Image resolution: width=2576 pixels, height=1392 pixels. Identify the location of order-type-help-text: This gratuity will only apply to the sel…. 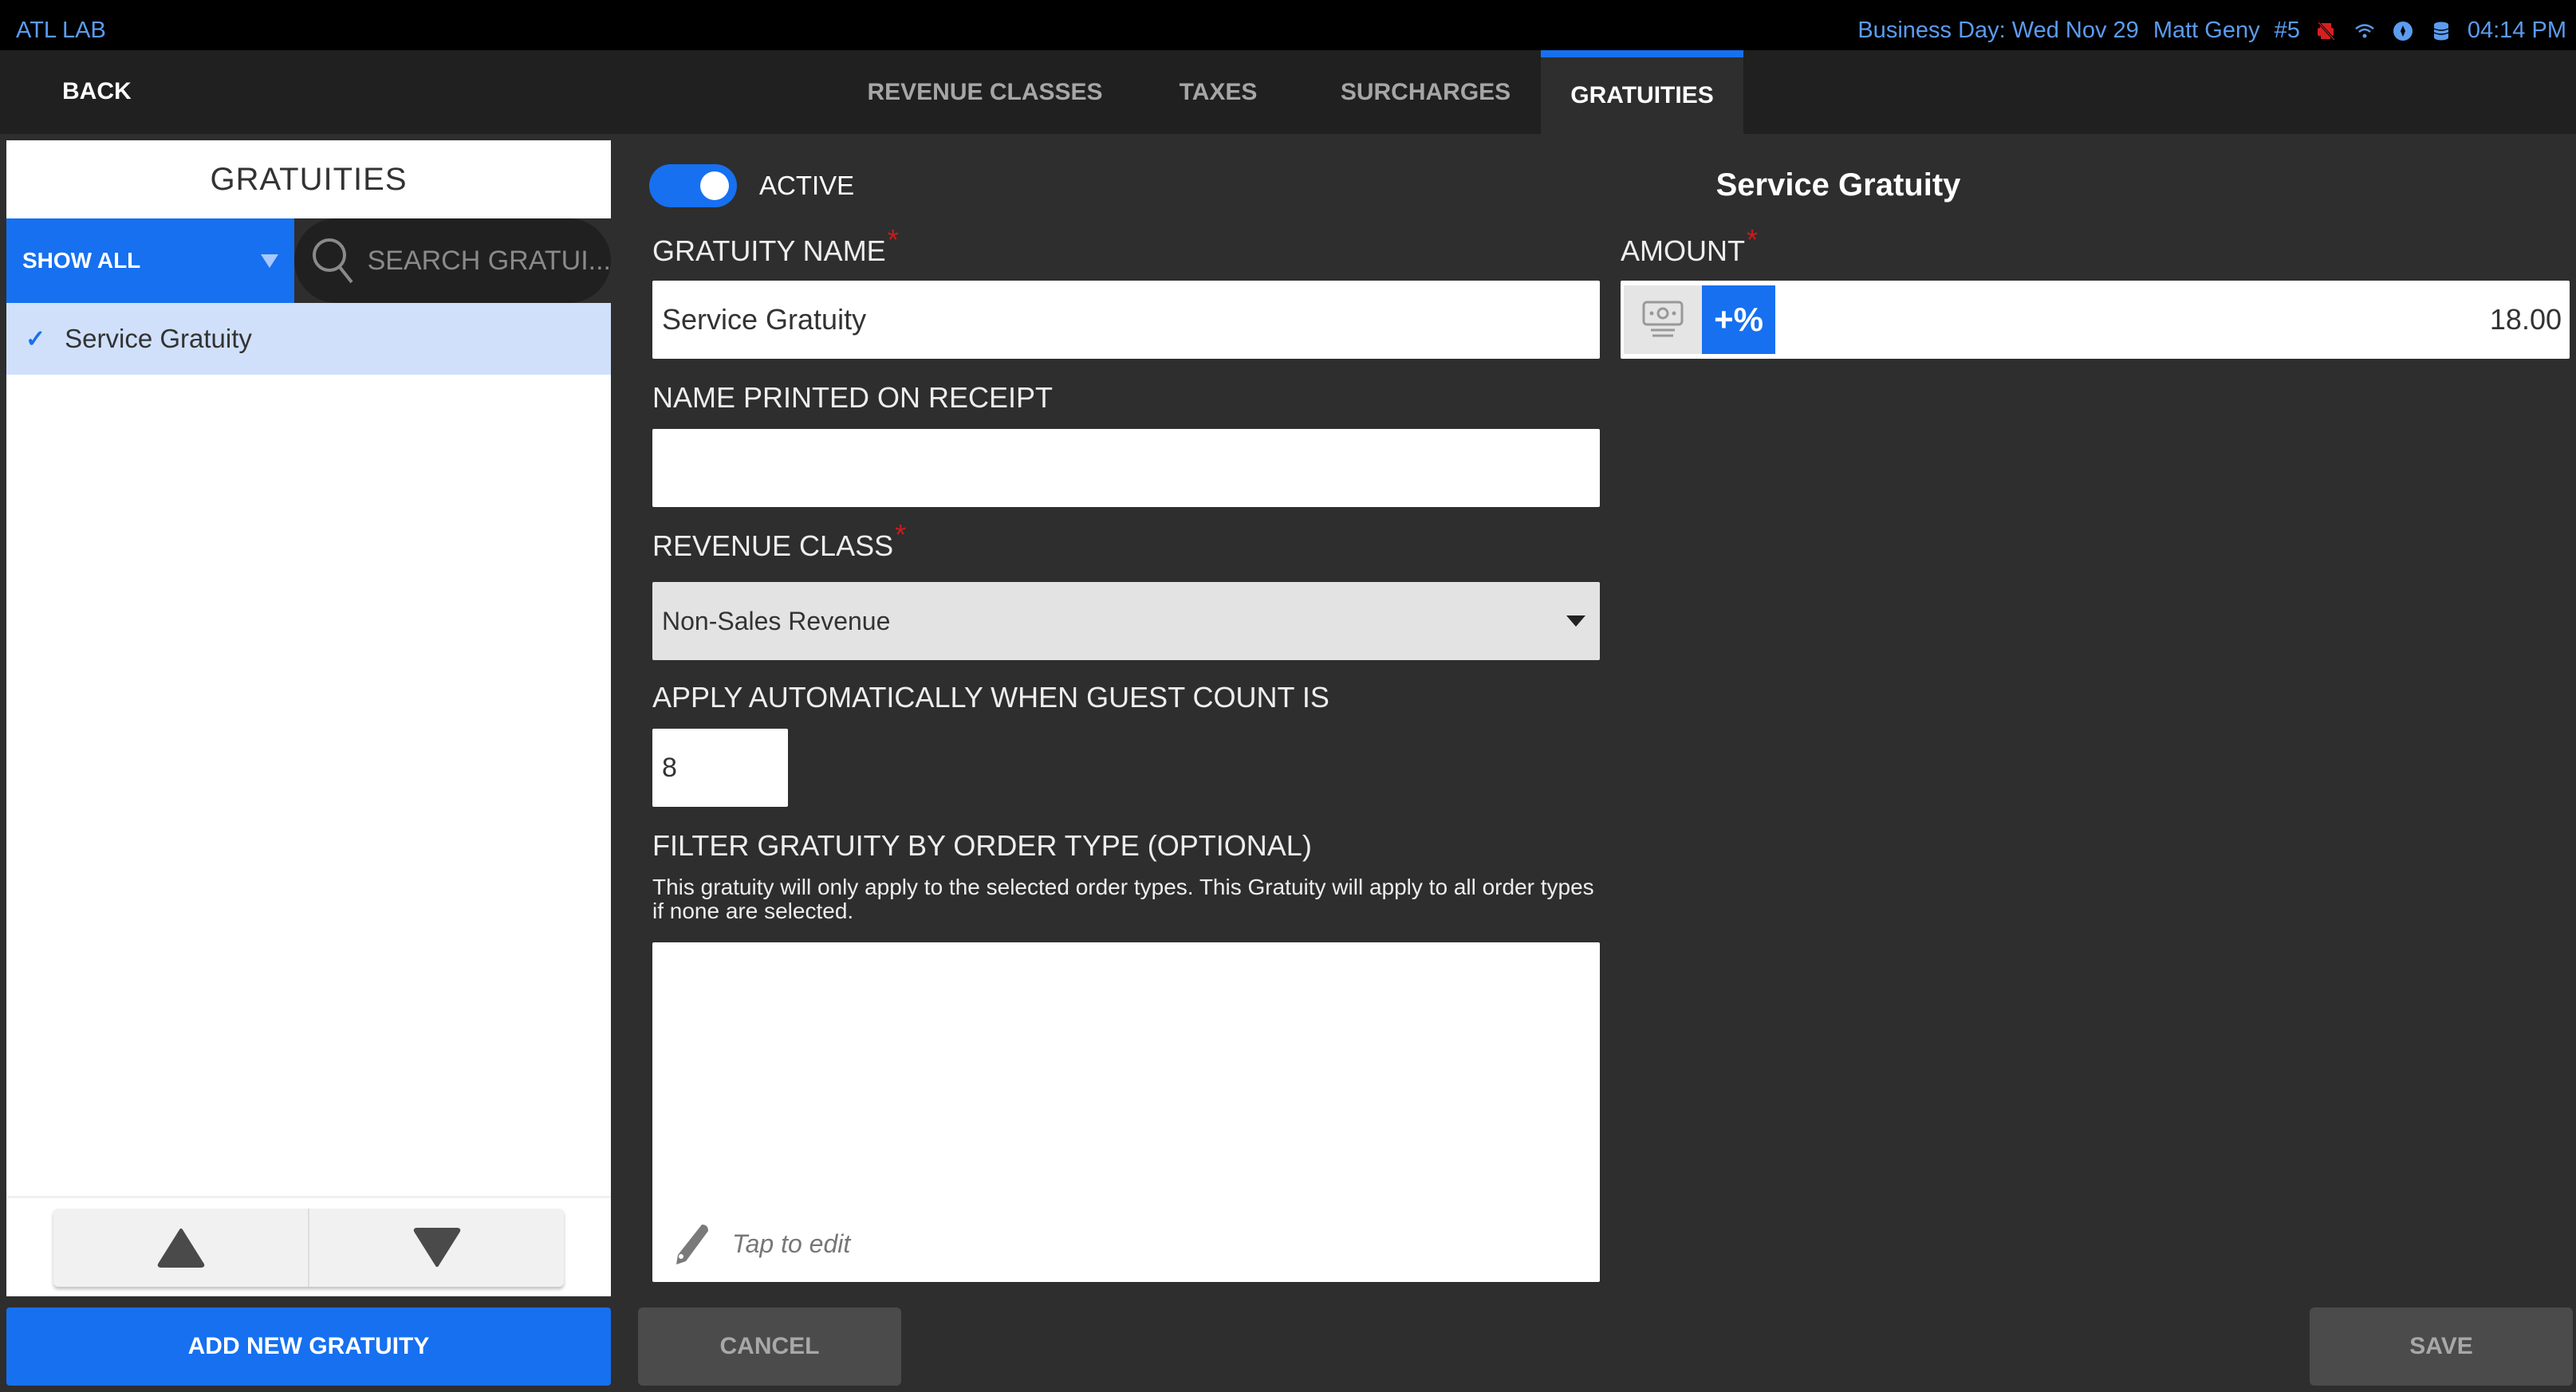
(1123, 899).